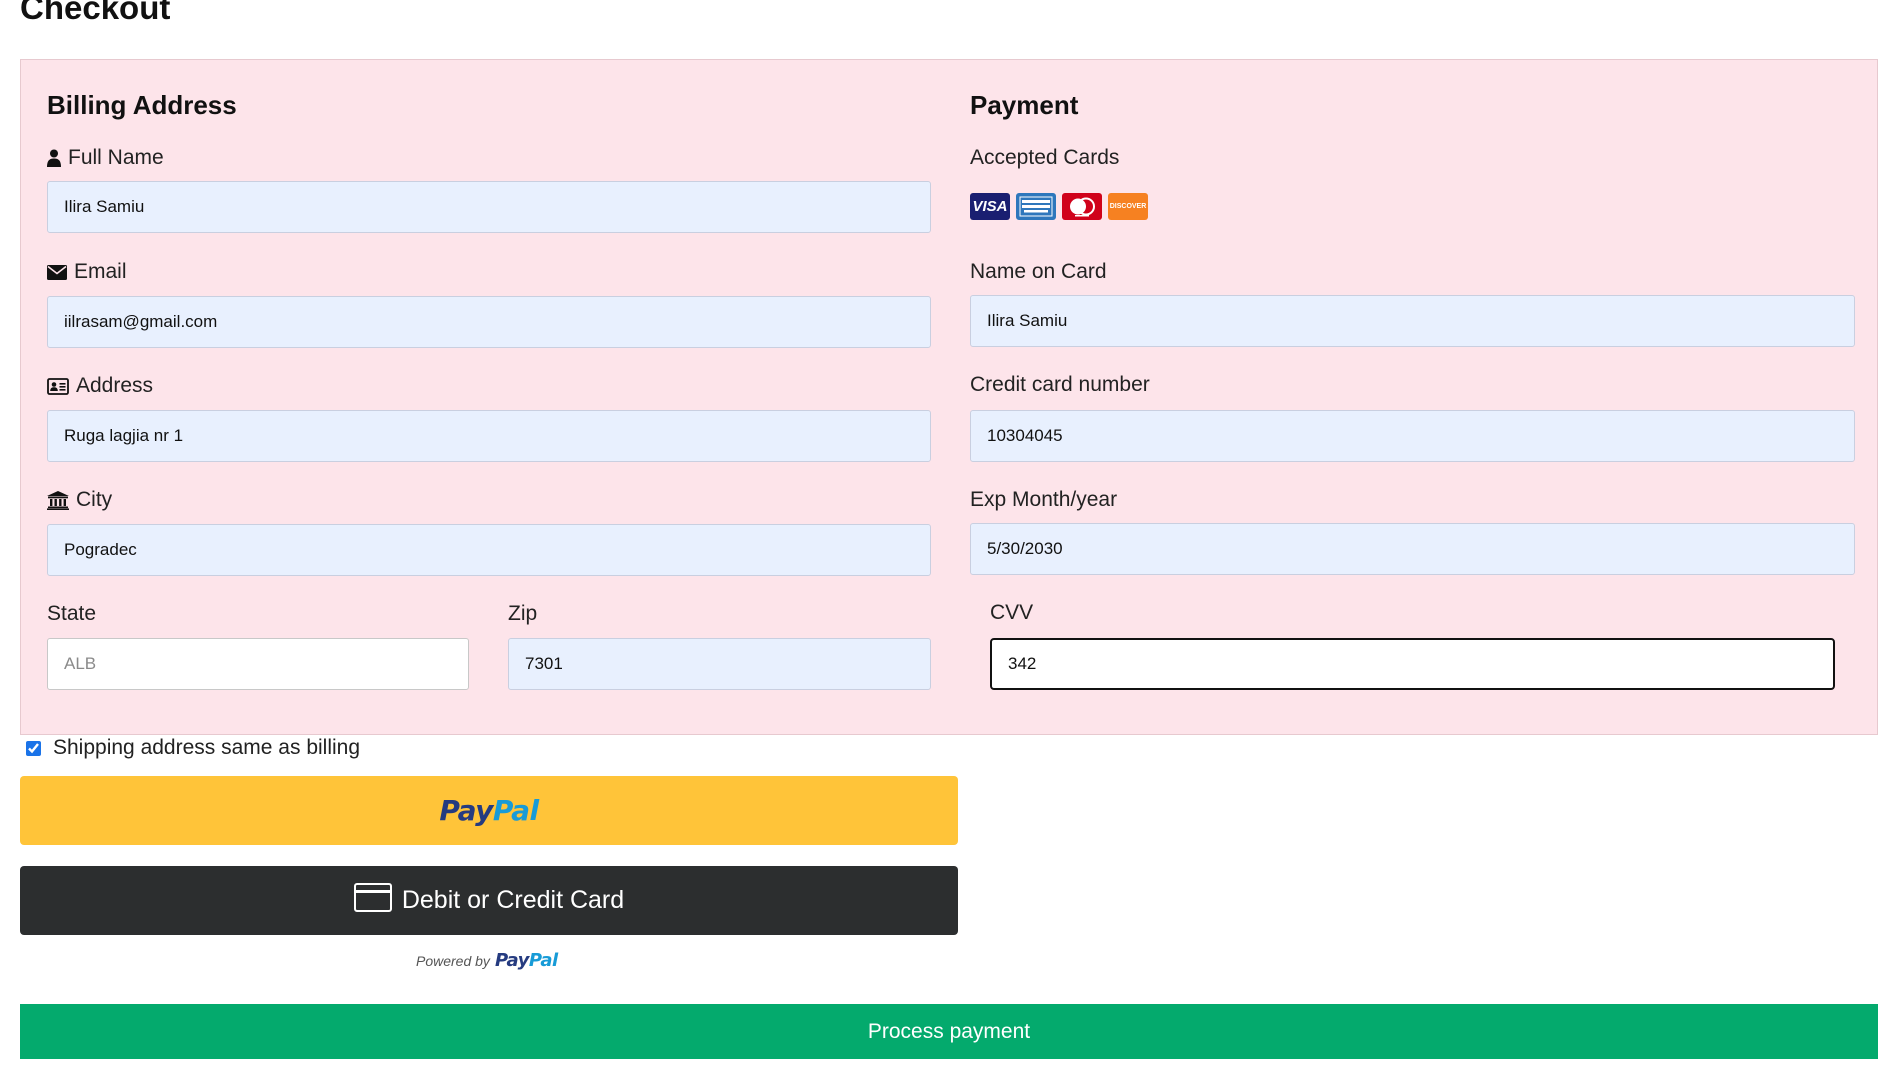  What do you see at coordinates (1412, 549) in the screenshot?
I see `exp-month-year-input` at bounding box center [1412, 549].